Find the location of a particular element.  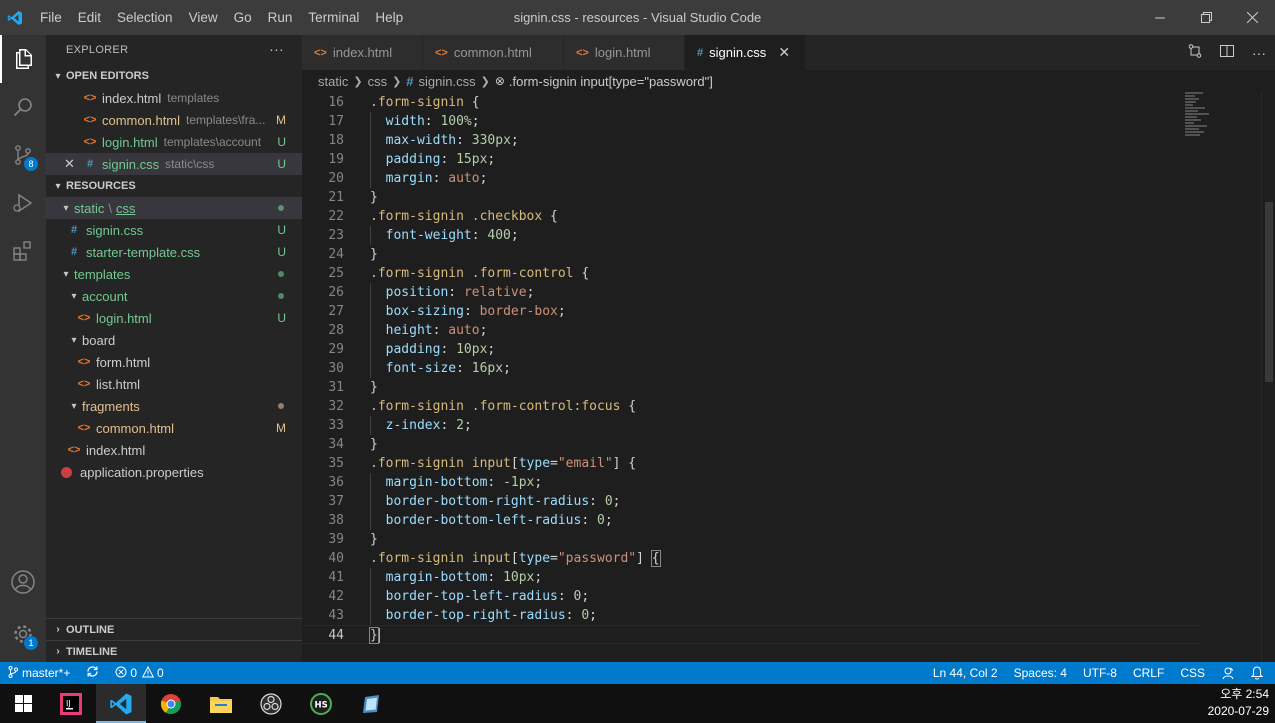

tree-file-starter: # starter-template.css U is located at coordinates (174, 252).